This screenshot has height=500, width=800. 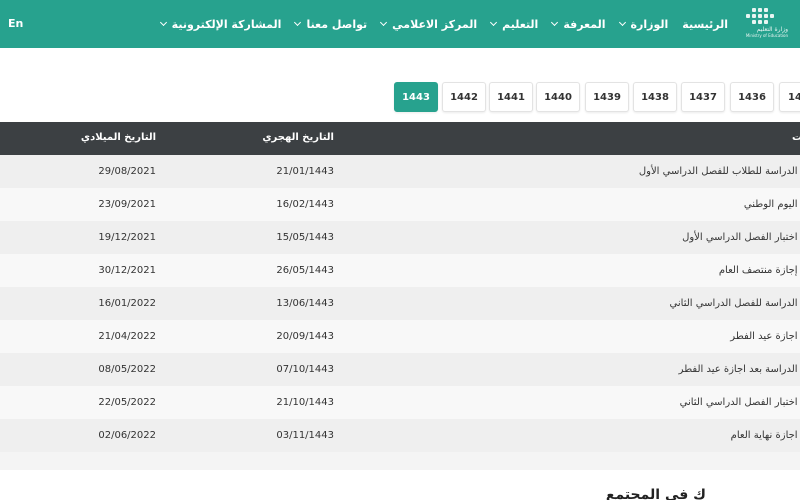 I want to click on year-tab-1440: 1440, so click(x=558, y=97).